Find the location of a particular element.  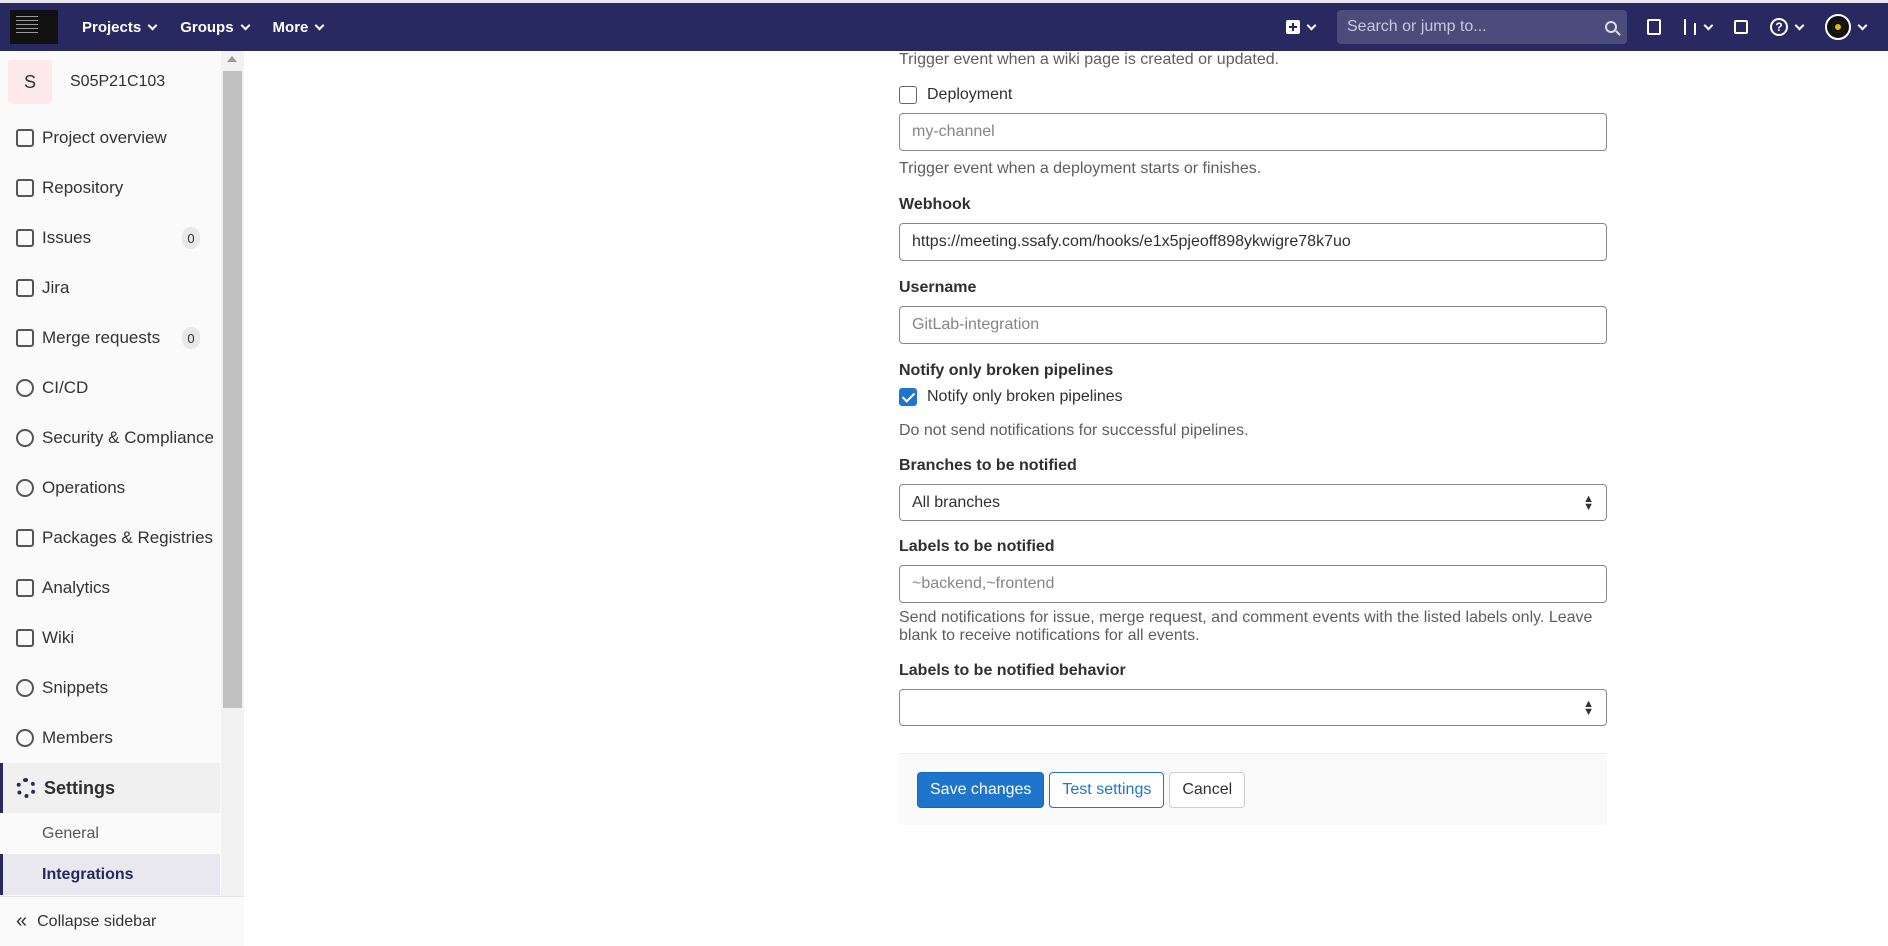

branches-label: Branches to be notified is located at coordinates (988, 465).